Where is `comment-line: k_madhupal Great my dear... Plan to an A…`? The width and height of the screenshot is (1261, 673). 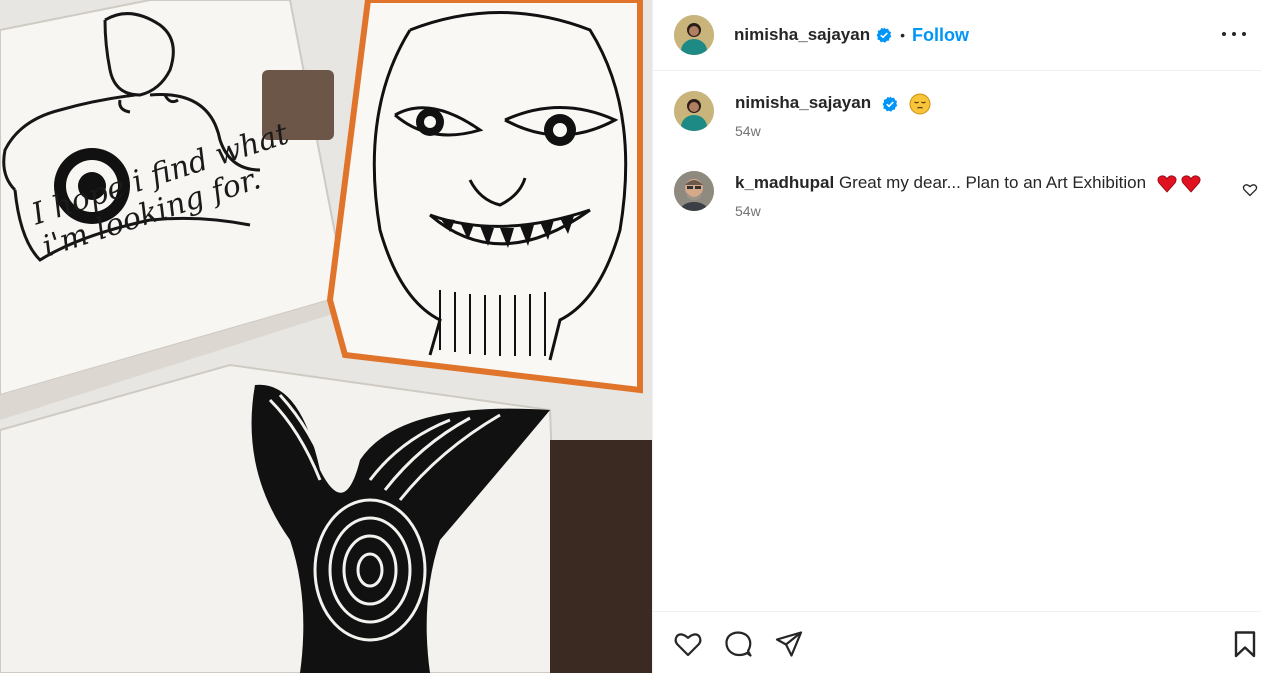
comment-line: k_madhupal Great my dear... Plan to an A… is located at coordinates (968, 183).